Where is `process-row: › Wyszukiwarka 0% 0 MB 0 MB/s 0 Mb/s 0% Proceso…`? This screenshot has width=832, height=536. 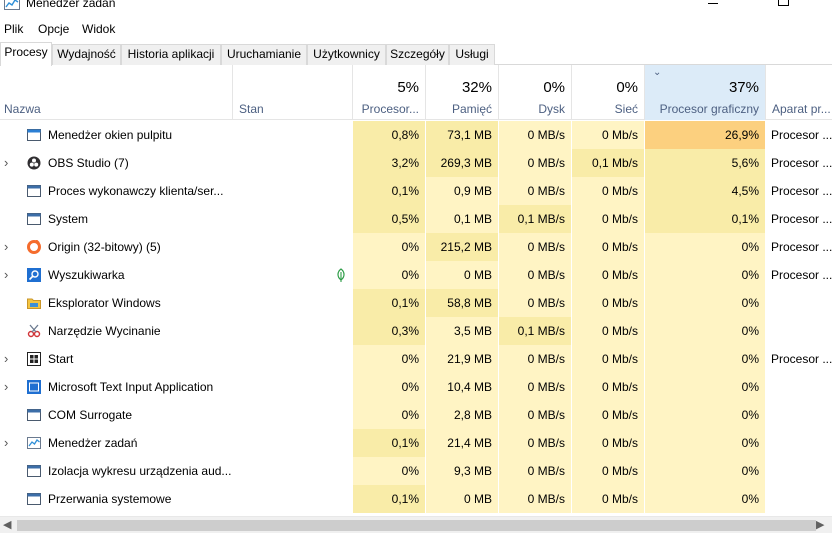
process-row: › Wyszukiwarka 0% 0 MB 0 MB/s 0 Mb/s 0% Proceso… is located at coordinates (416, 275).